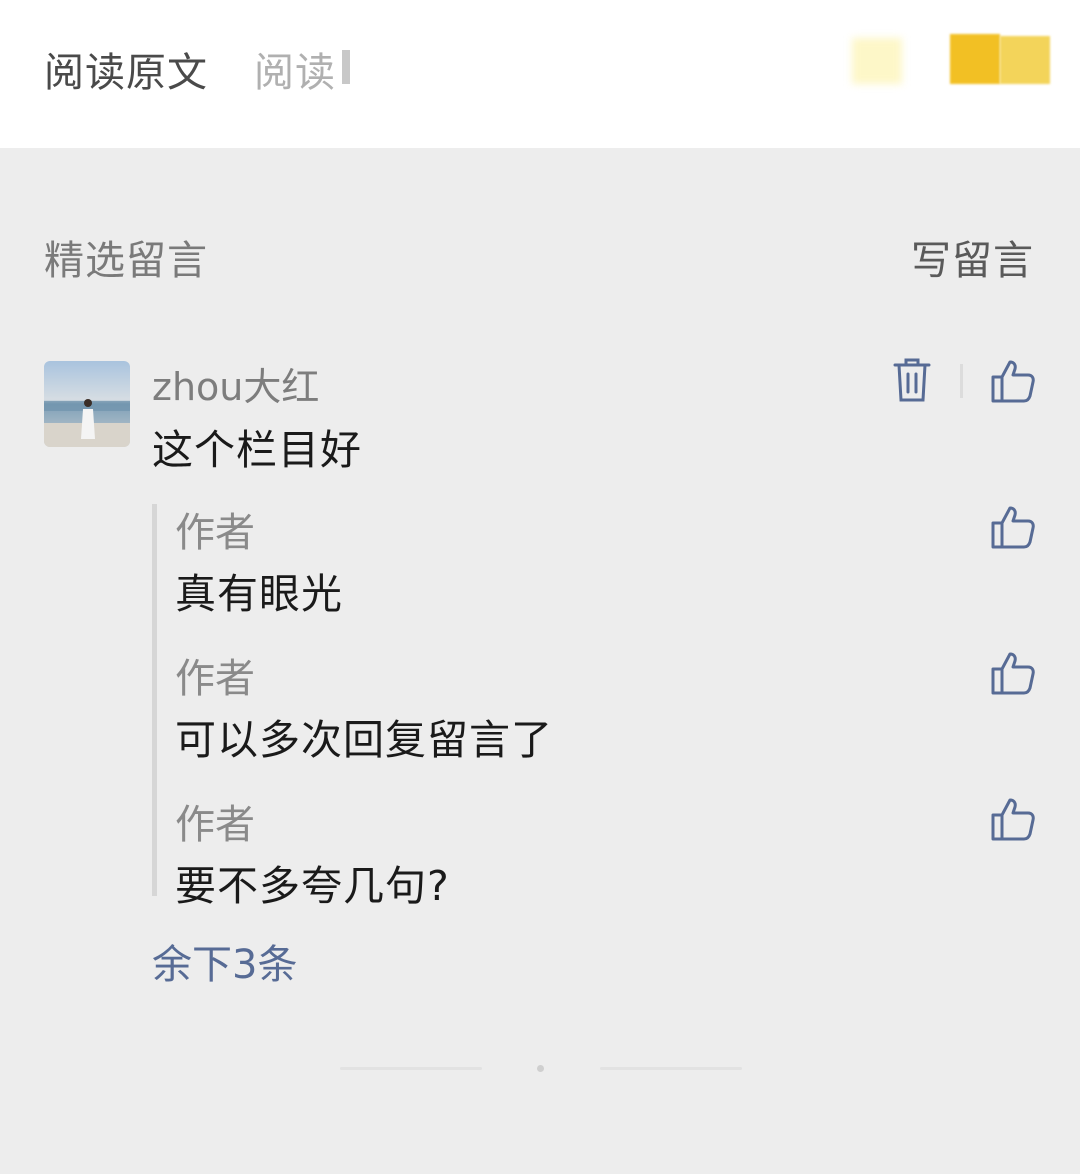 The width and height of the screenshot is (1080, 1174). I want to click on comment-author: zhou大红, so click(235, 383).